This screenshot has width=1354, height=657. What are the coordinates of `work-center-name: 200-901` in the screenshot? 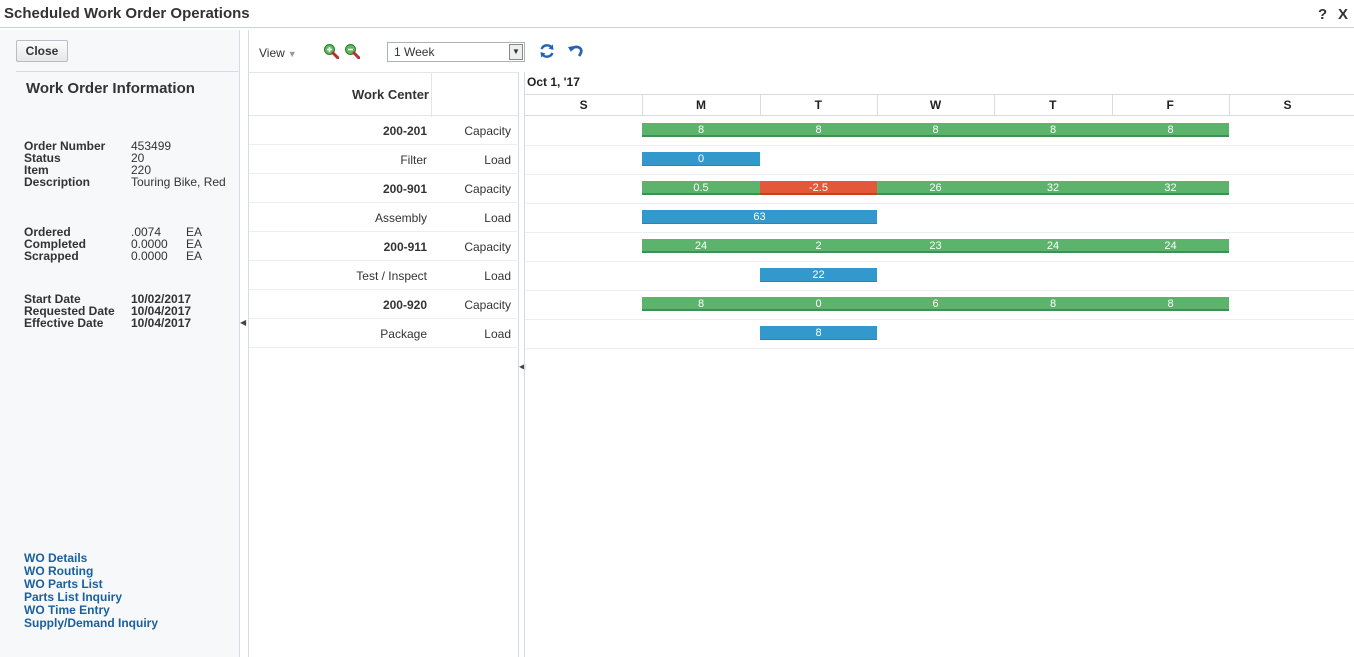 It's located at (404, 189).